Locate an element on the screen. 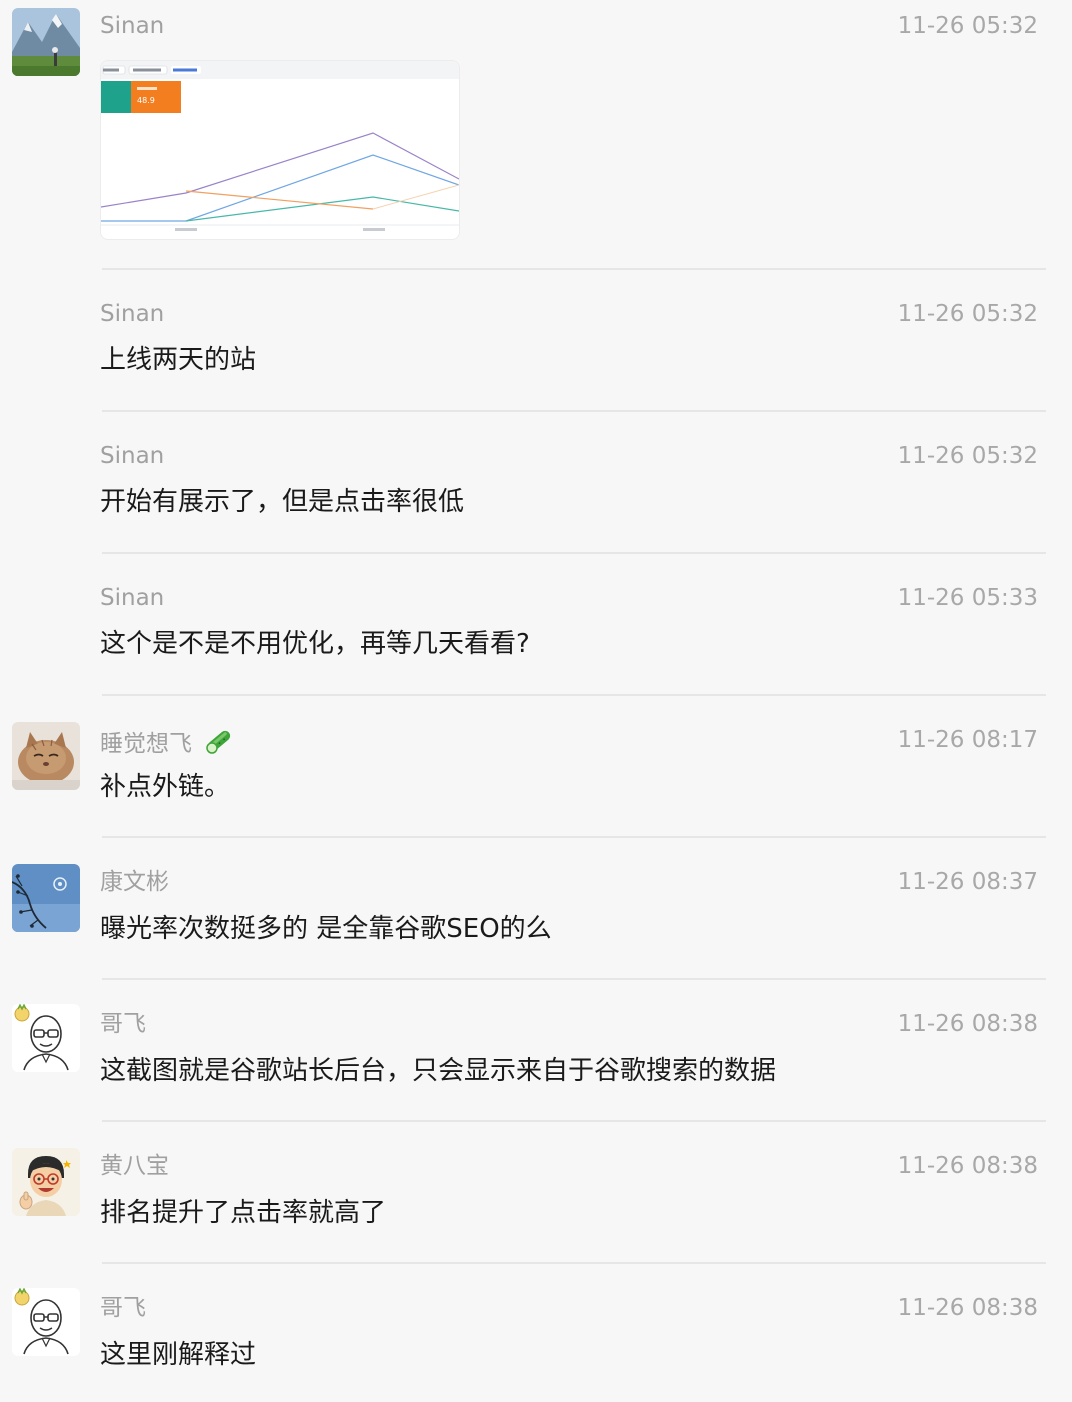  message-item: 康文彬 11-26 08:37 曝光率次数挺多的 是全靠谷歌SEO的么 is located at coordinates (536, 918).